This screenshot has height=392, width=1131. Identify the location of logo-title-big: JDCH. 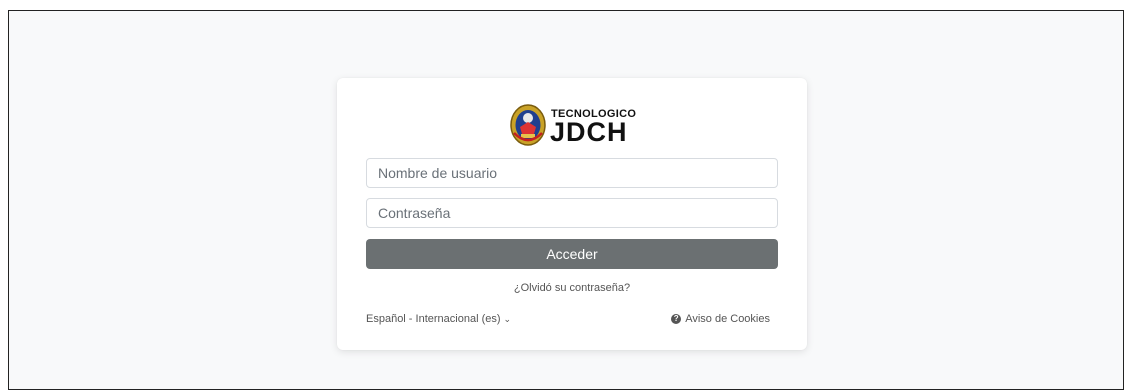
(589, 132).